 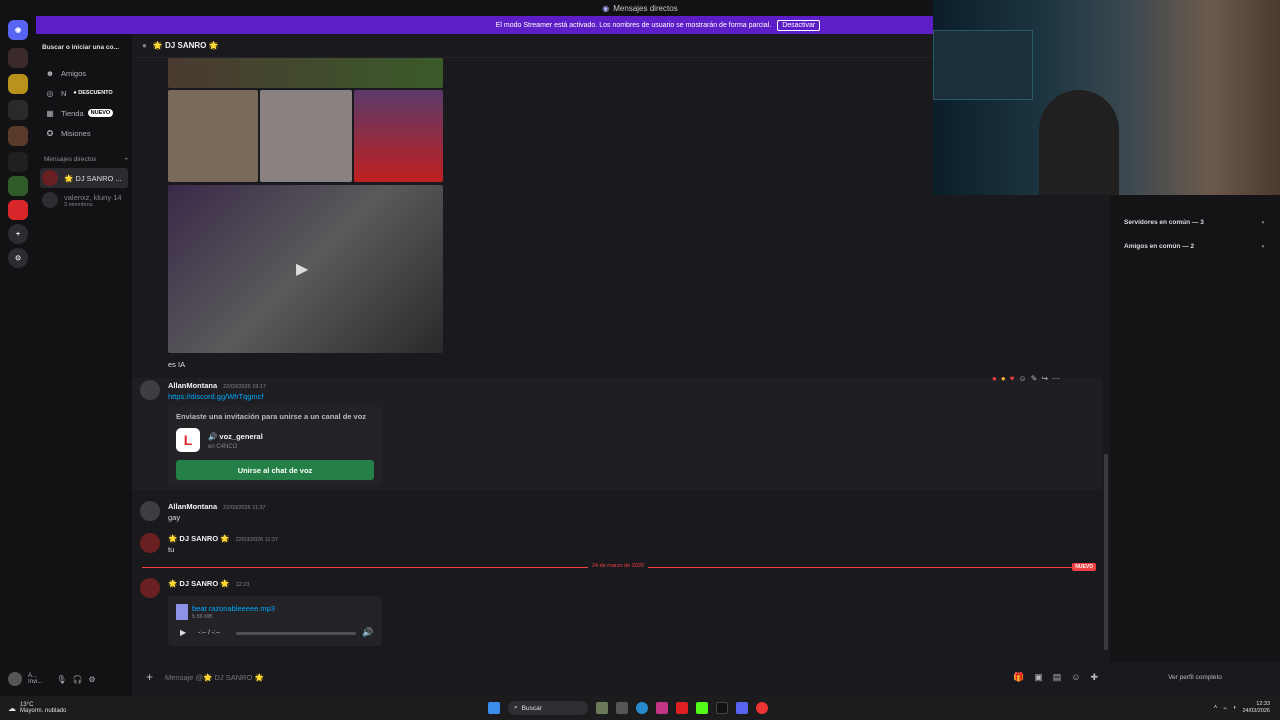 What do you see at coordinates (215, 396) in the screenshot?
I see `invite-link: https://discord.gg/WhTqgmcf` at bounding box center [215, 396].